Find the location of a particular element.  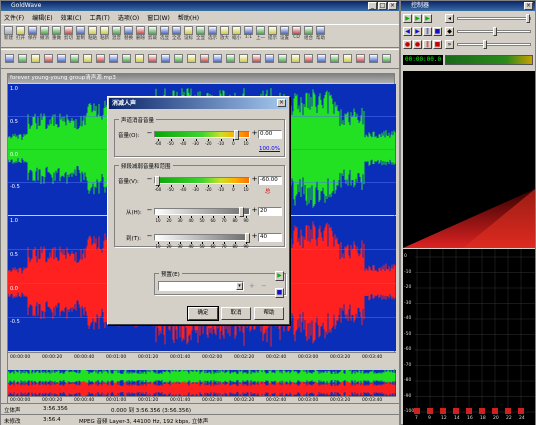

volume-icon is located at coordinates (9, 59).